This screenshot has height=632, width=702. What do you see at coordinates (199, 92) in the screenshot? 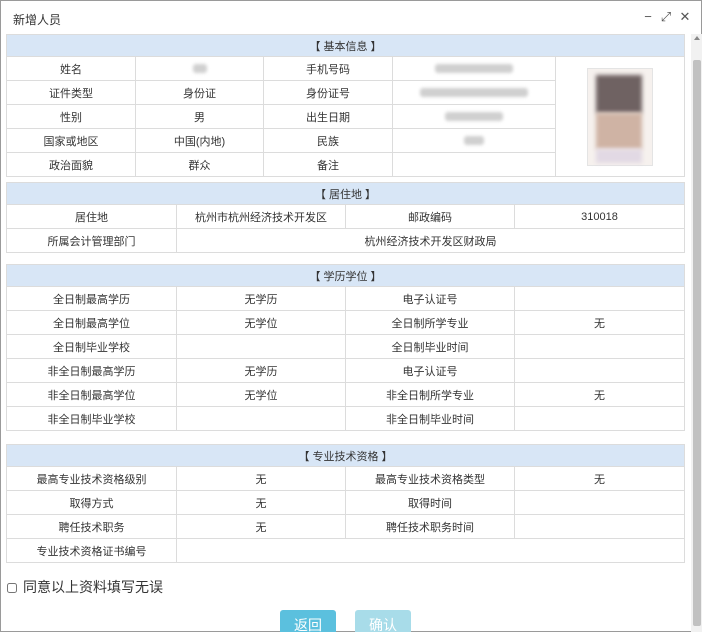
I see `id-type-value: 身份证` at bounding box center [199, 92].